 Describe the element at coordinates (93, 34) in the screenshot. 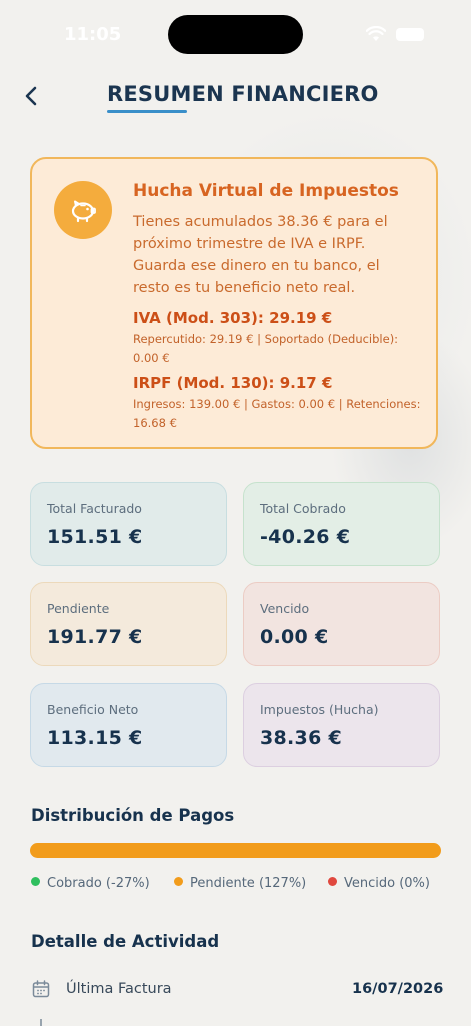

I see `status-time: 11:05` at that location.